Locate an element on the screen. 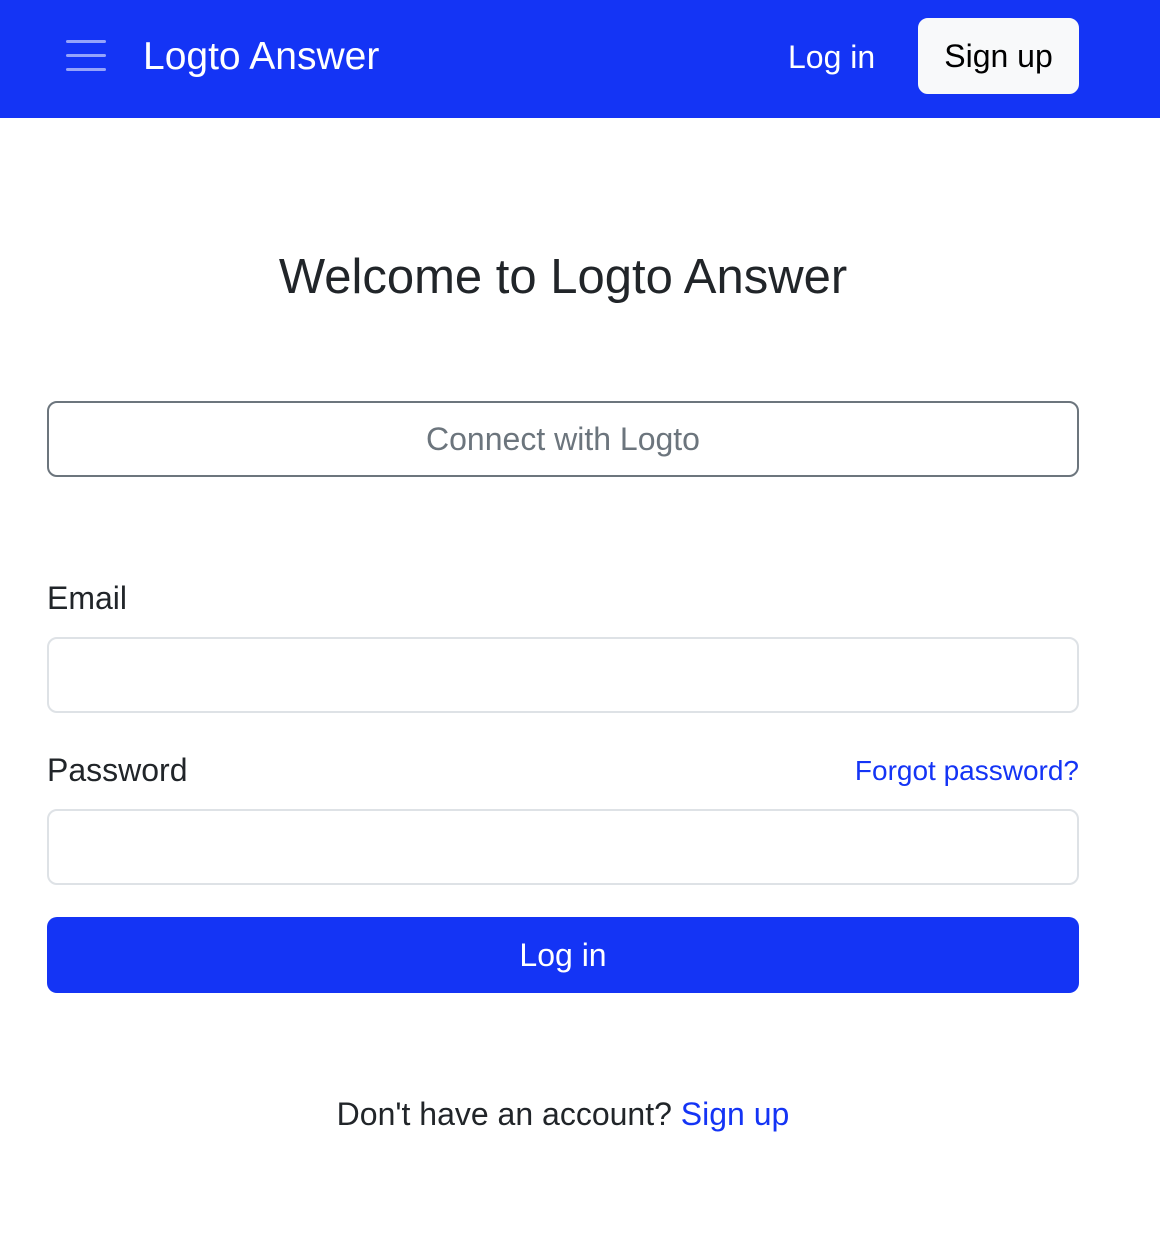  signup-prompt: Don't have an account? Sign up is located at coordinates (563, 1114).